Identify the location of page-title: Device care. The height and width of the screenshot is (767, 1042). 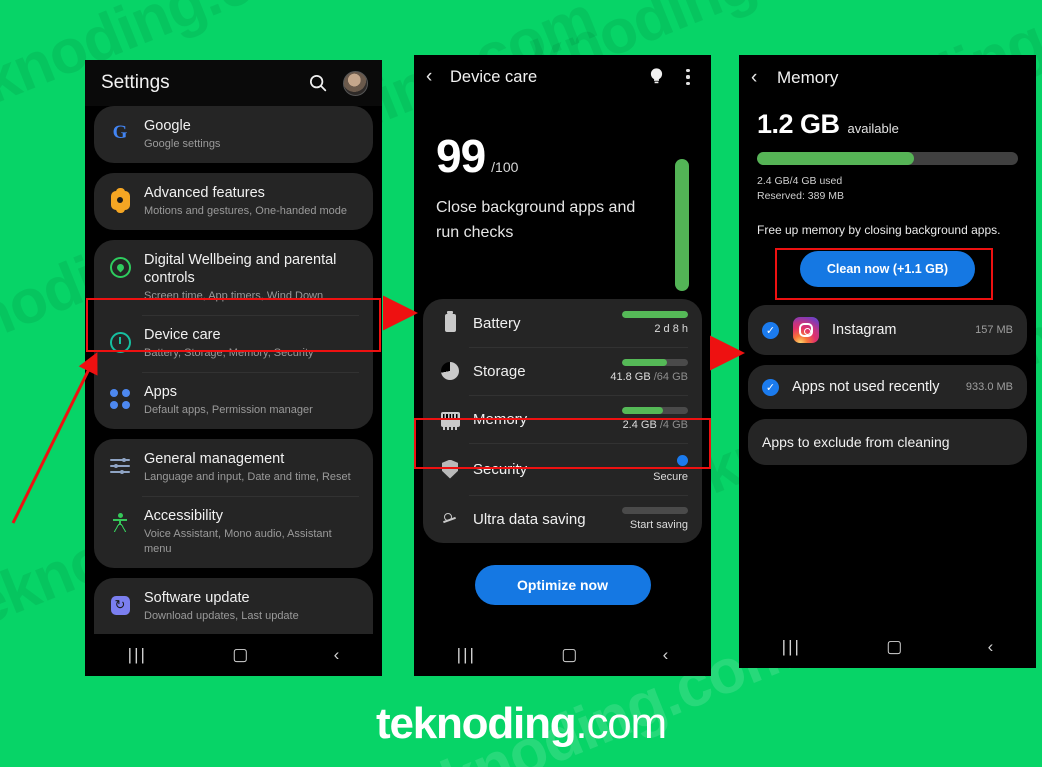
(494, 76).